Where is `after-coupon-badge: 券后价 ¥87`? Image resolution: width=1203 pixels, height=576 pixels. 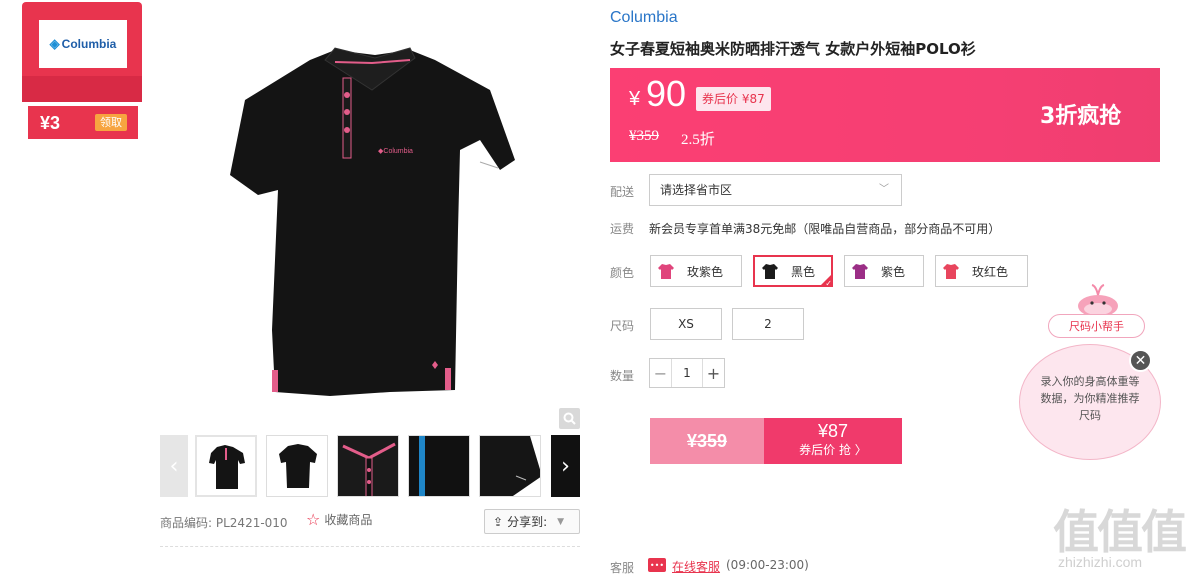
after-coupon-badge: 券后价 ¥87 is located at coordinates (733, 99).